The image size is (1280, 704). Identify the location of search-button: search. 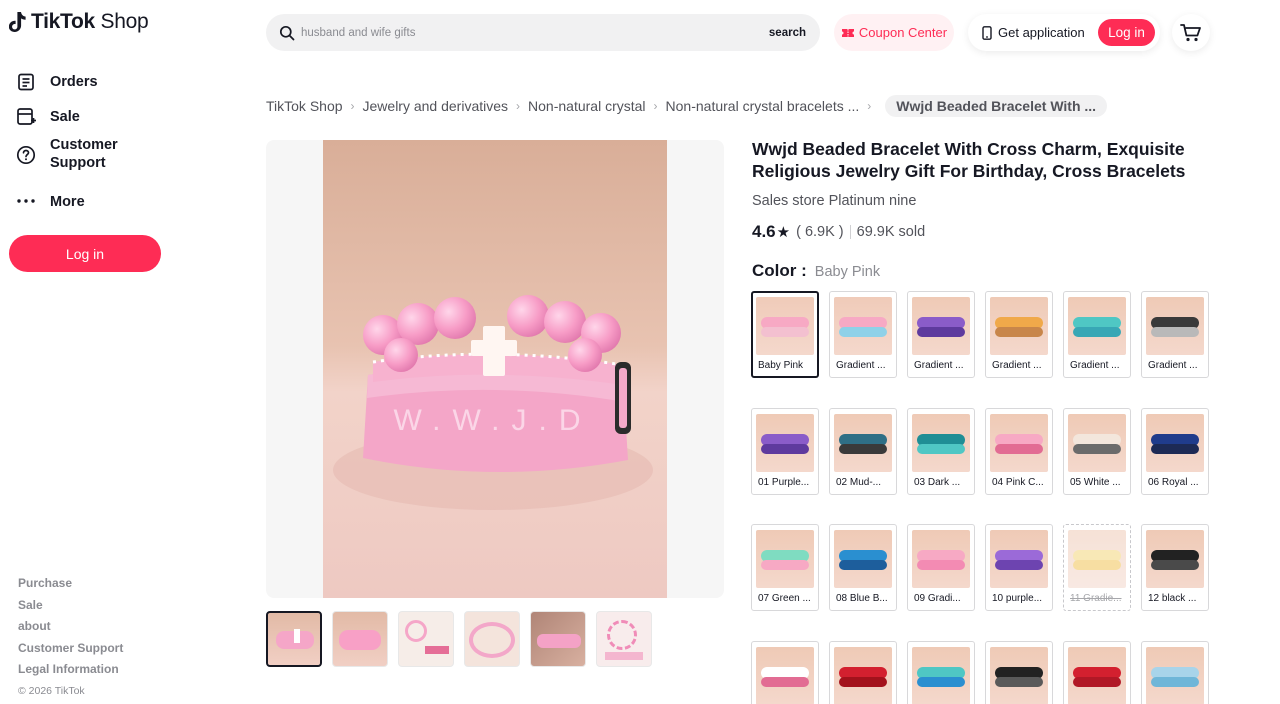
(787, 33).